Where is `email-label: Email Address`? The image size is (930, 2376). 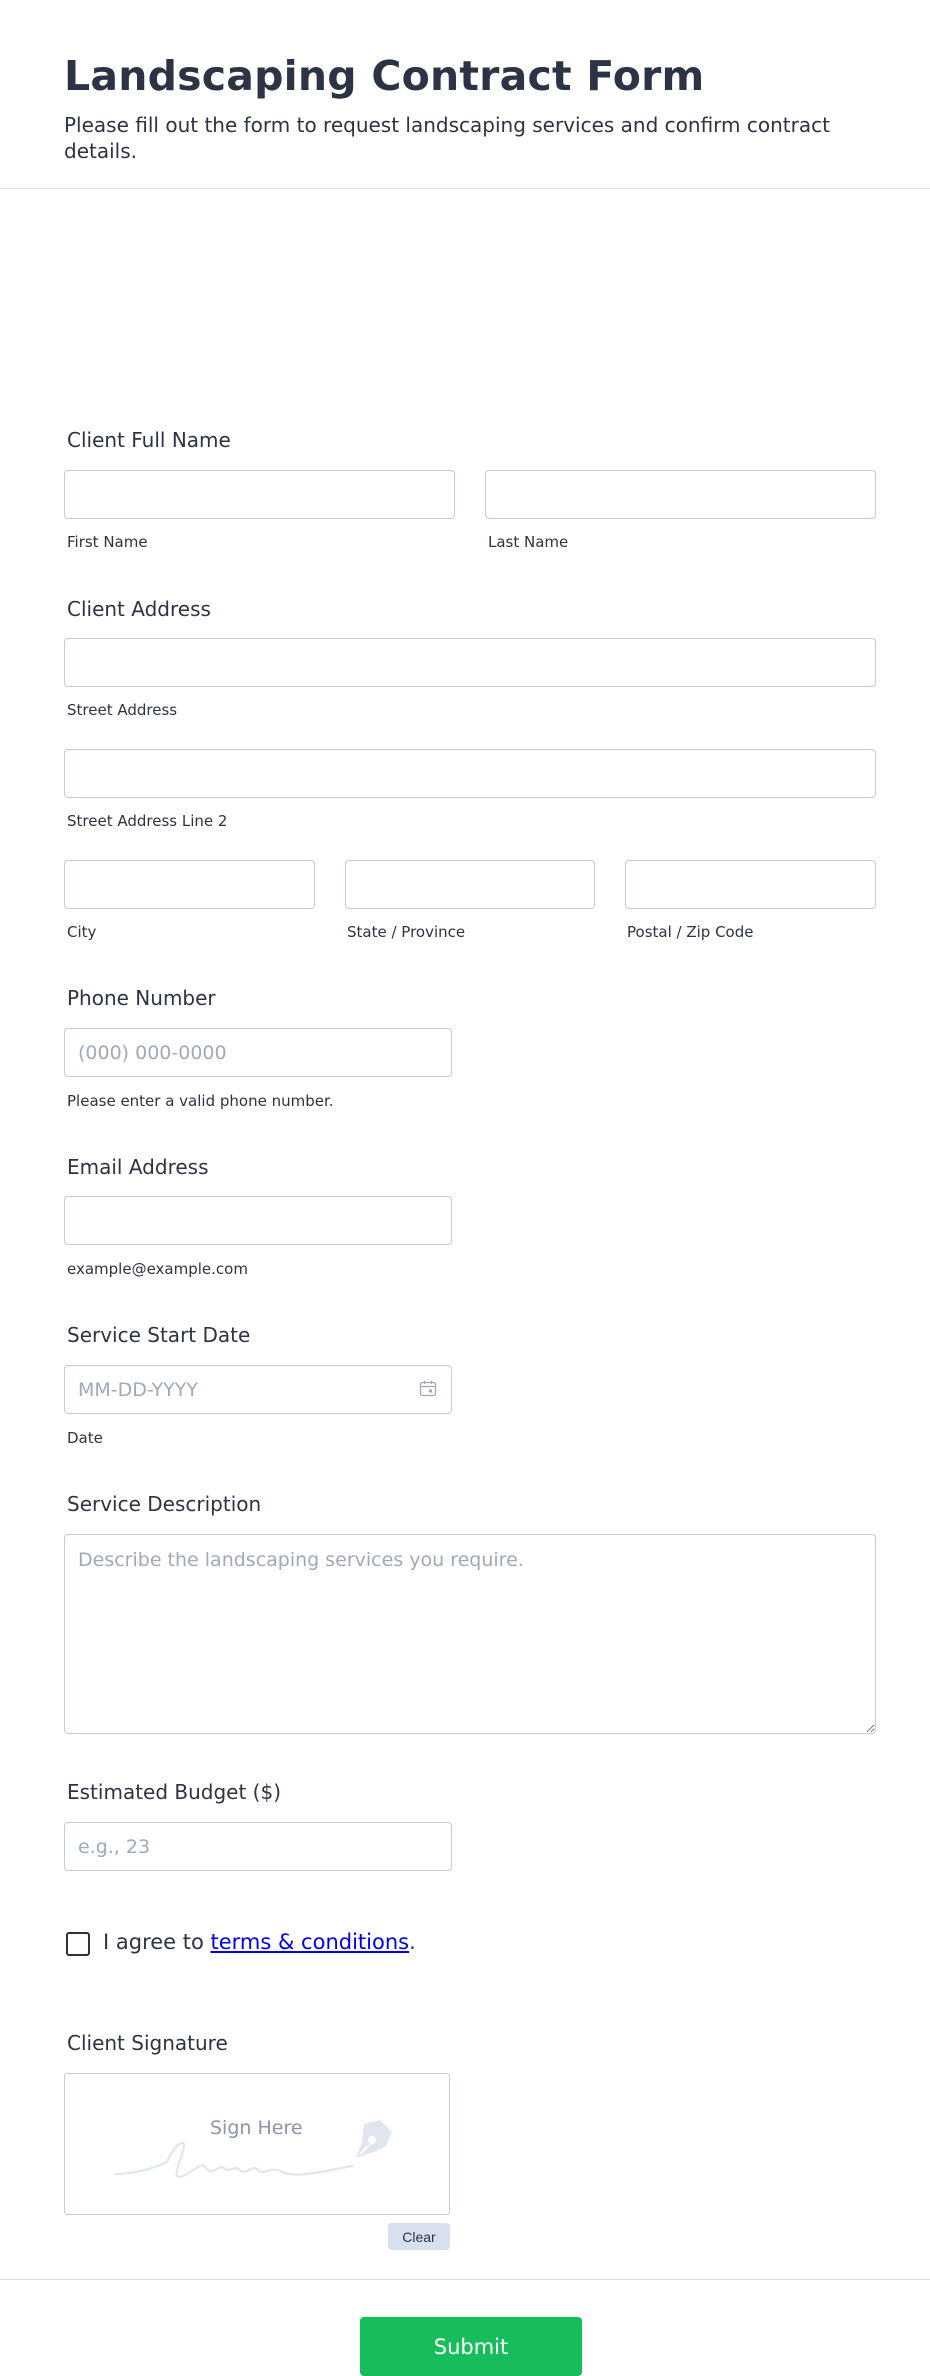 email-label: Email Address is located at coordinates (138, 1167).